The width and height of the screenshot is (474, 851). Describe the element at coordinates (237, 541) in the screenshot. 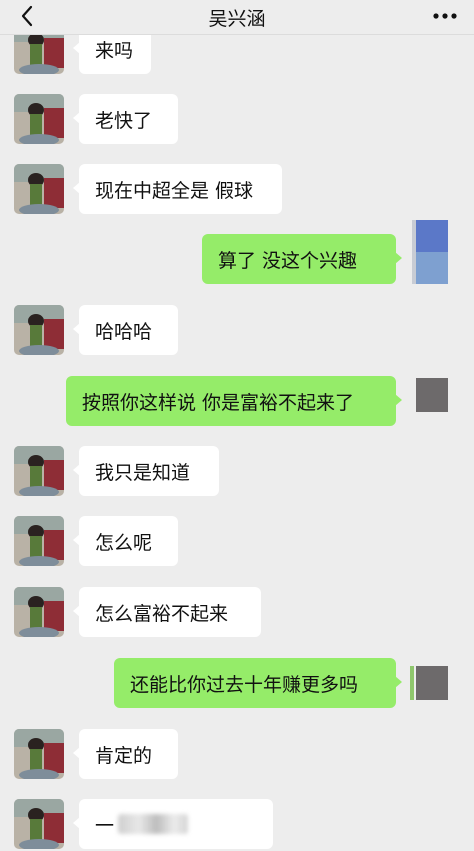

I see `message-row: 怎么呢` at that location.